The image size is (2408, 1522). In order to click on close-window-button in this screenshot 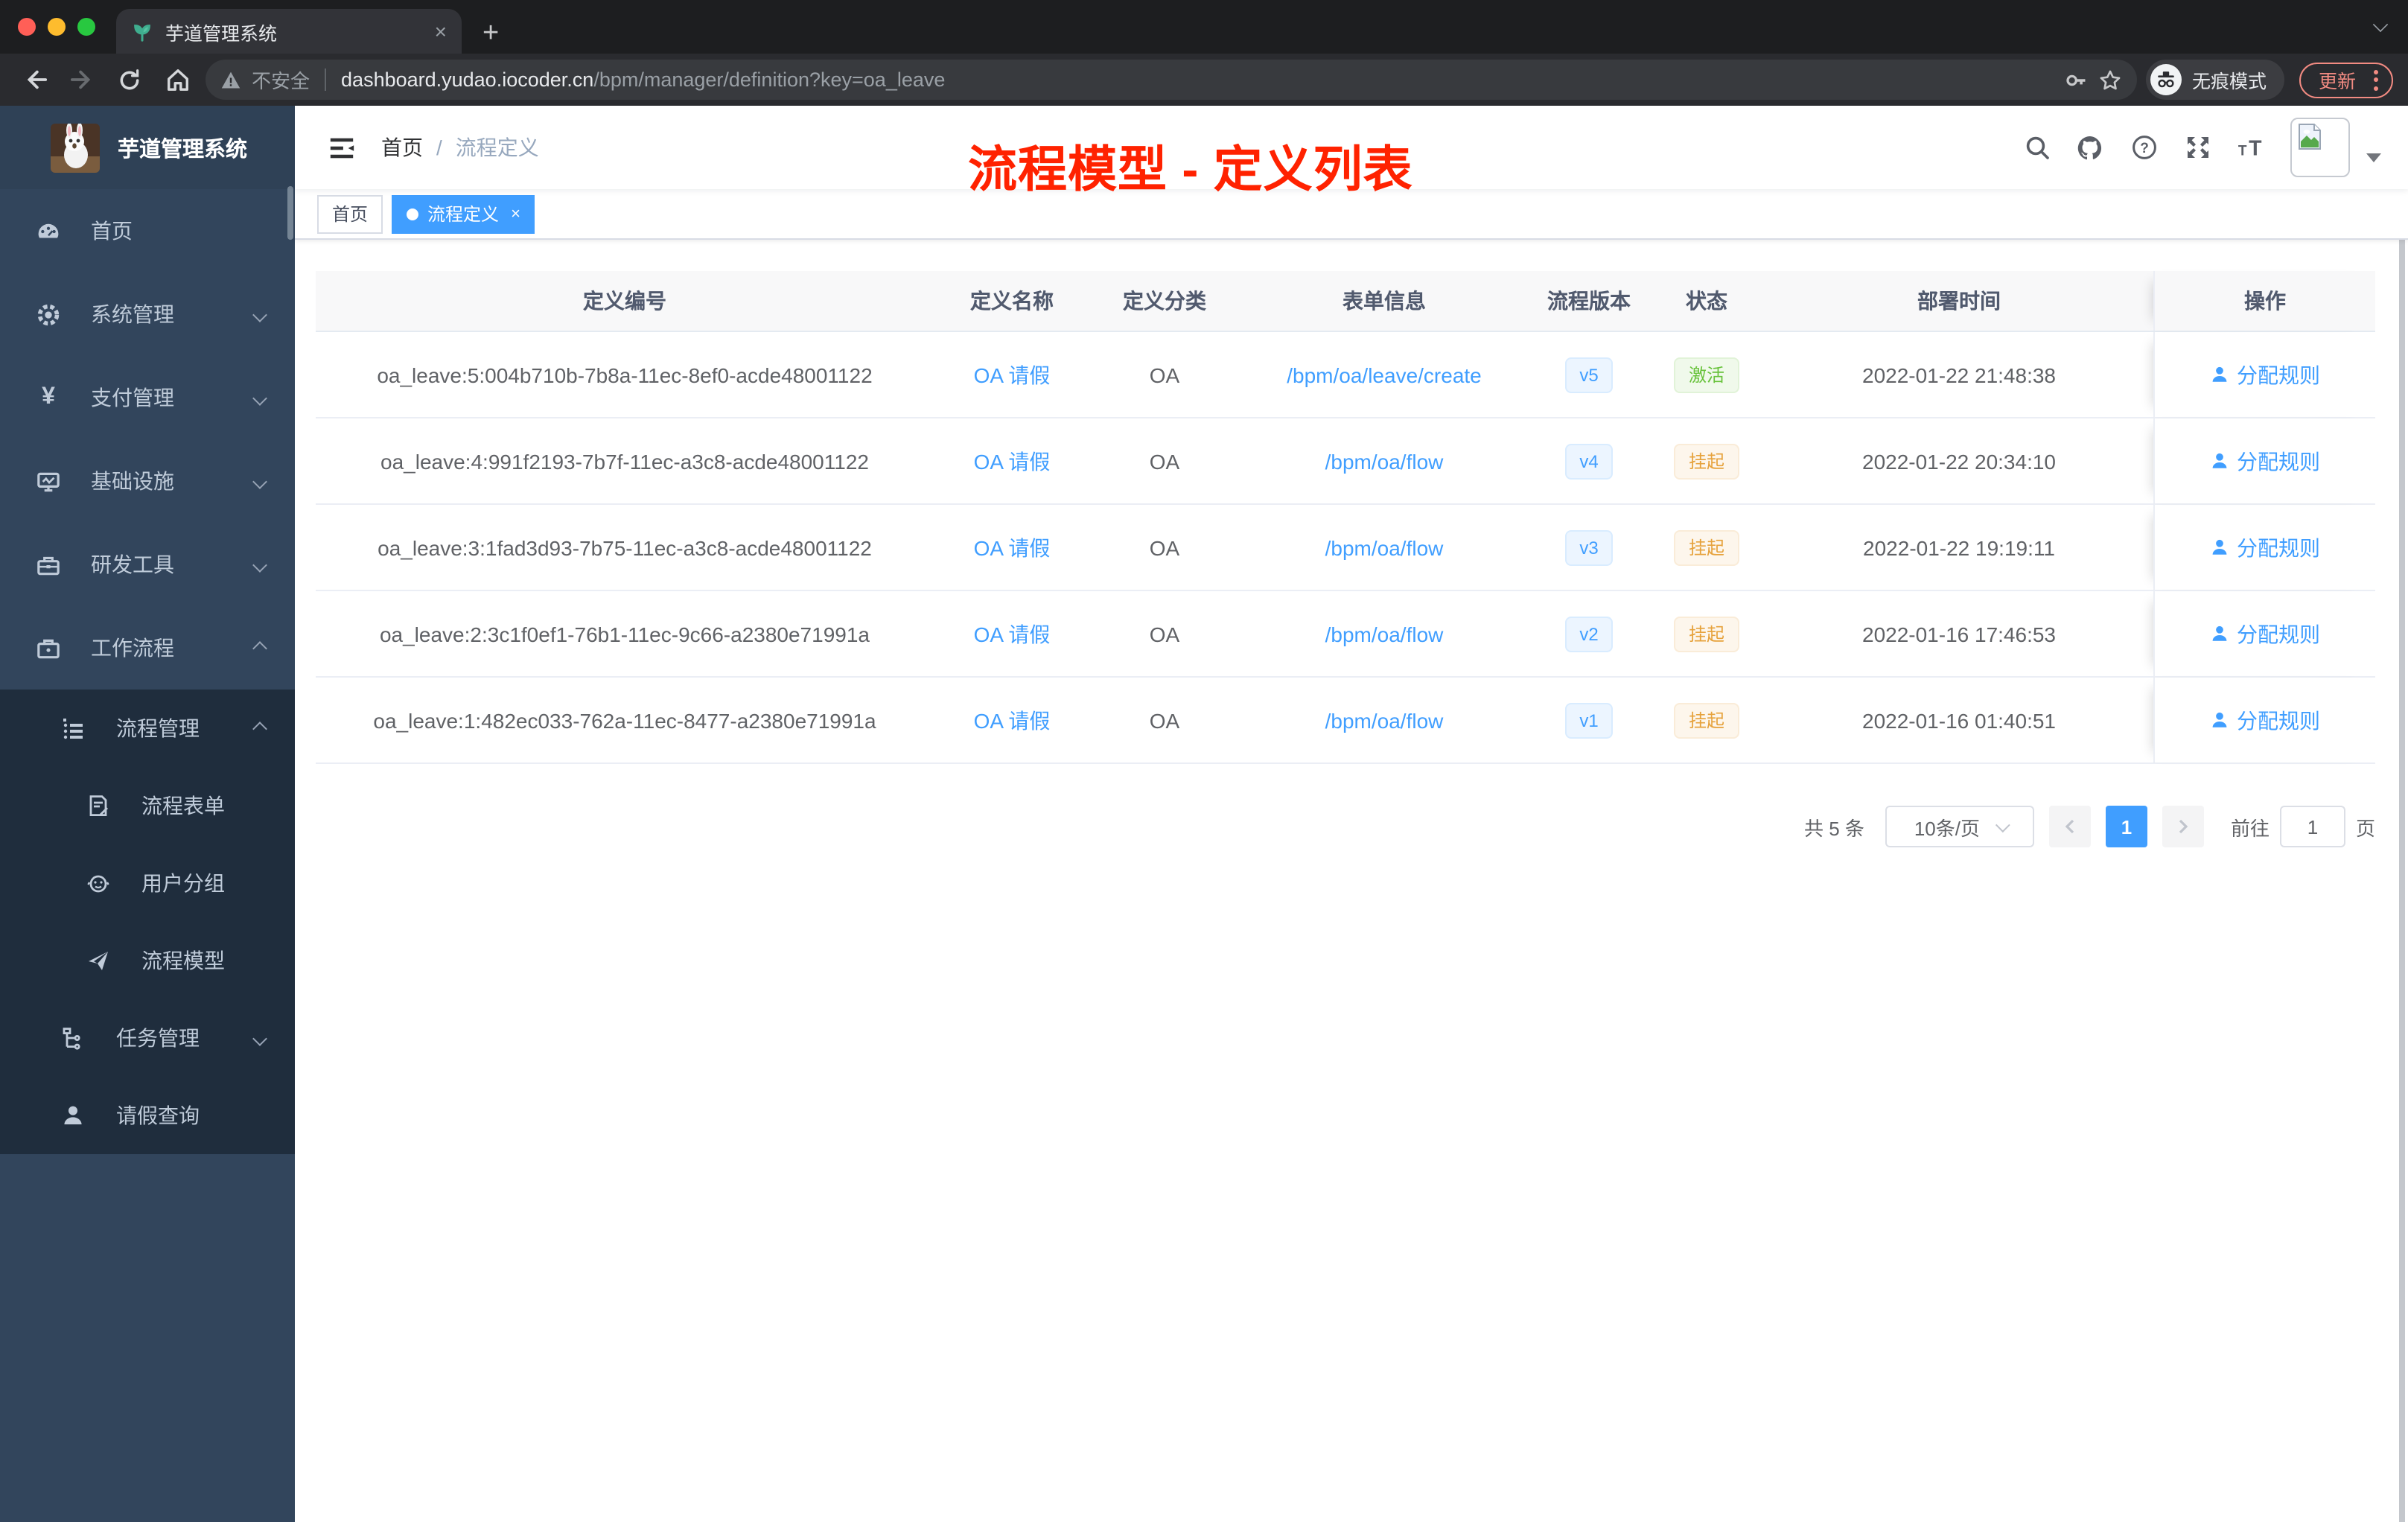, I will do `click(27, 27)`.